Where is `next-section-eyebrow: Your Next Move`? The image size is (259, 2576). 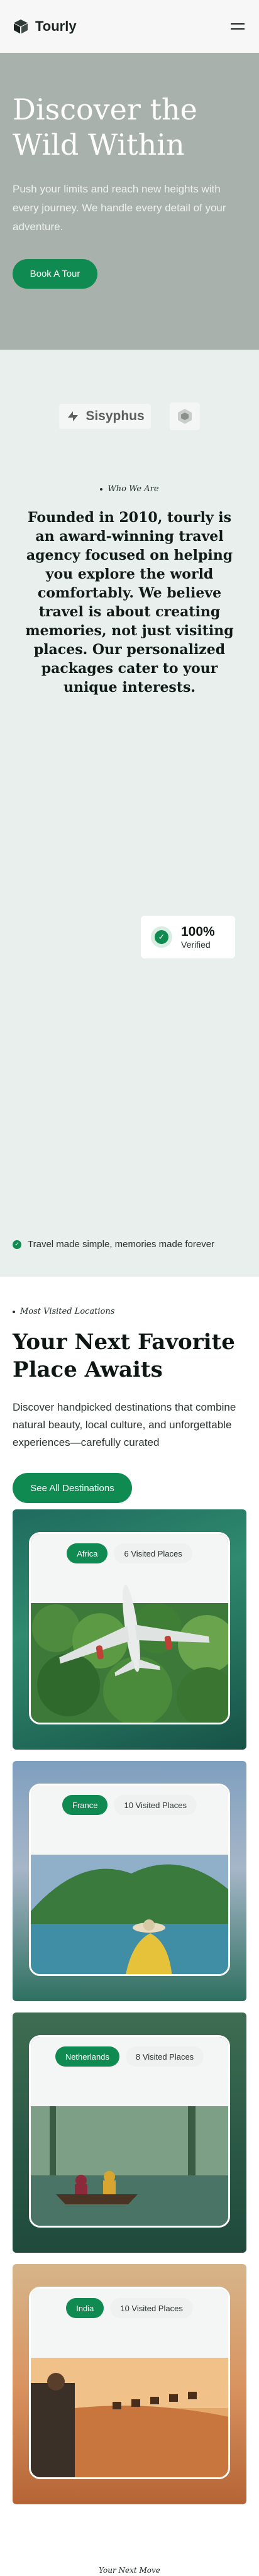 next-section-eyebrow: Your Next Move is located at coordinates (129, 2570).